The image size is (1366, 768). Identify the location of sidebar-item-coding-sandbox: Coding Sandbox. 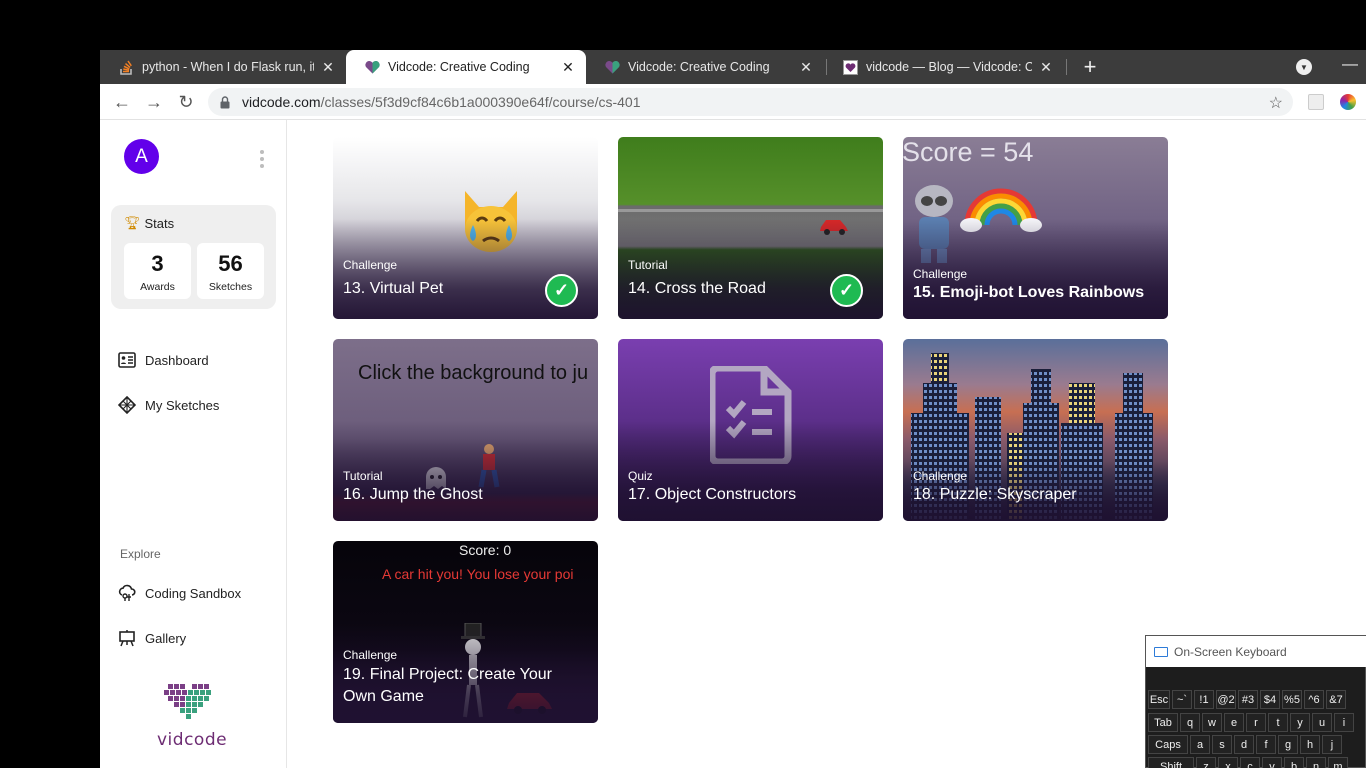
(179, 593).